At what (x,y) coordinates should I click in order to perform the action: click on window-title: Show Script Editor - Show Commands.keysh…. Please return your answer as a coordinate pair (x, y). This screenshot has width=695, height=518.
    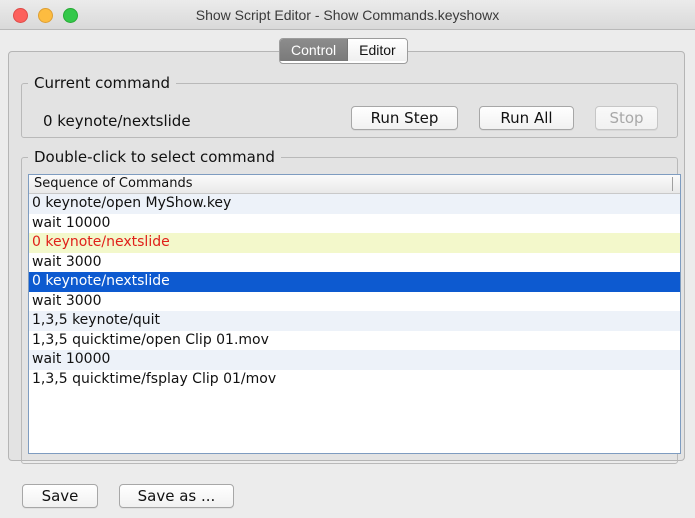
    Looking at the image, I should click on (347, 15).